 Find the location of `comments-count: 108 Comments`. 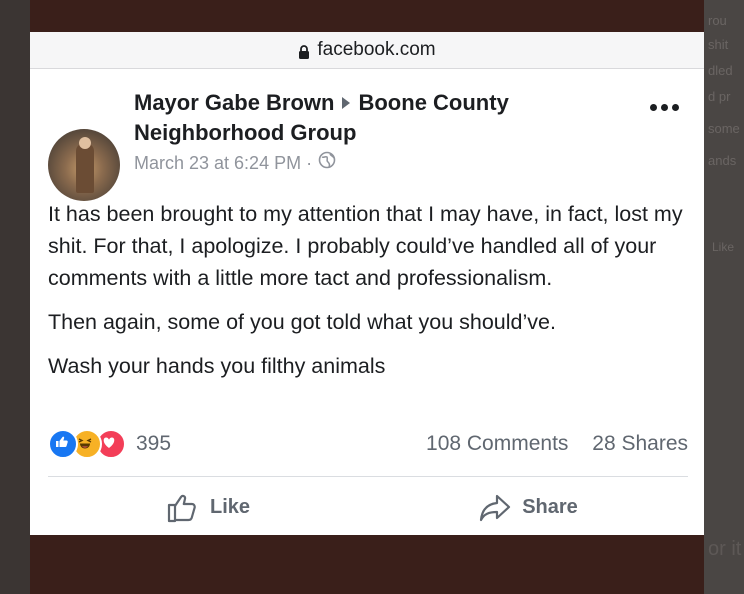

comments-count: 108 Comments is located at coordinates (497, 443).